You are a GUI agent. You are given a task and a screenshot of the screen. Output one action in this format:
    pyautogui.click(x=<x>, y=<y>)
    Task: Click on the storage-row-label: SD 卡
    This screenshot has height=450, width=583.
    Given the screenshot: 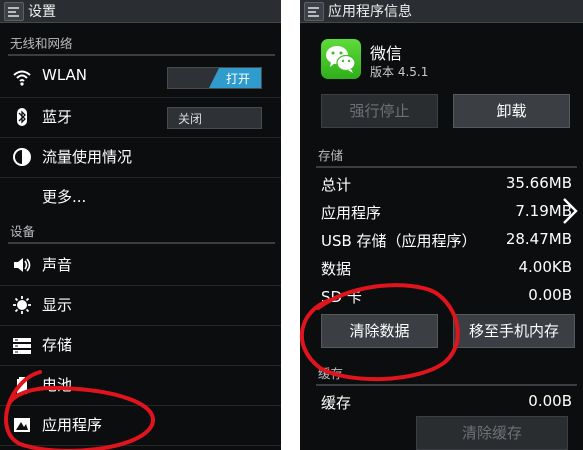 What is the action you would take?
    pyautogui.click(x=341, y=297)
    